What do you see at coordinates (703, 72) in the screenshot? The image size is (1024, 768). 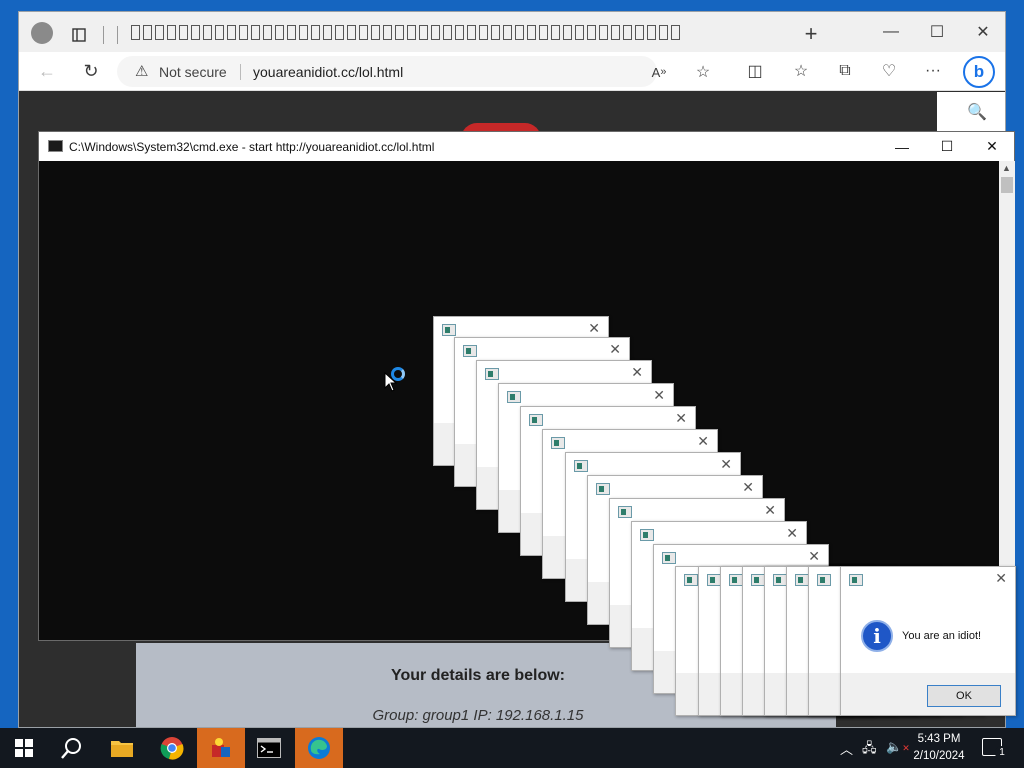 I see `favorite-star-icon: ☆` at bounding box center [703, 72].